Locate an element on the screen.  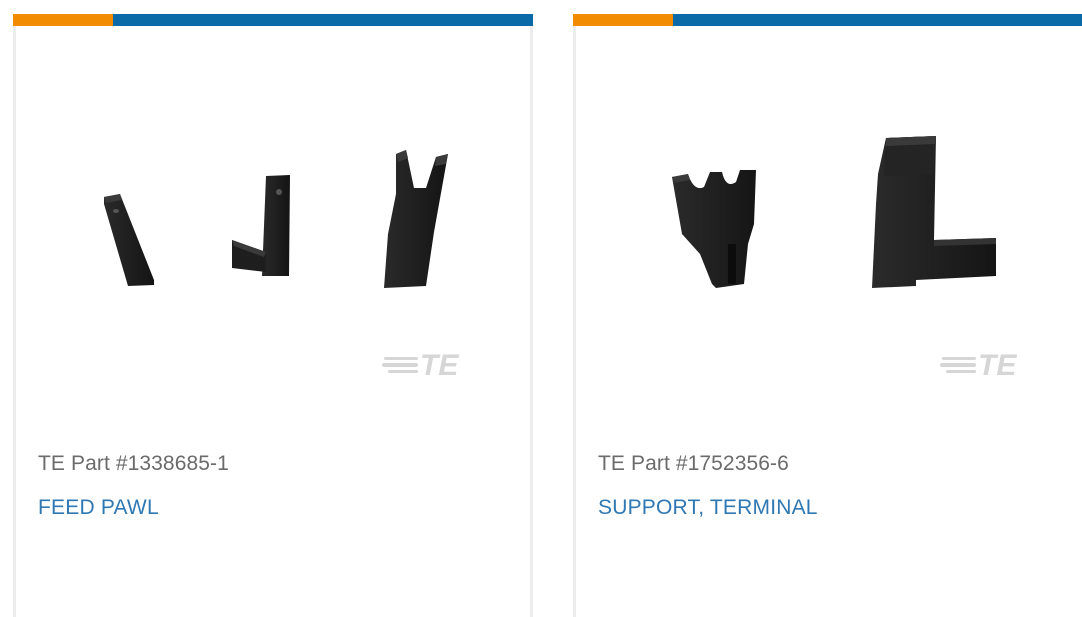
part-name-link: FEED PAWL is located at coordinates (98, 508).